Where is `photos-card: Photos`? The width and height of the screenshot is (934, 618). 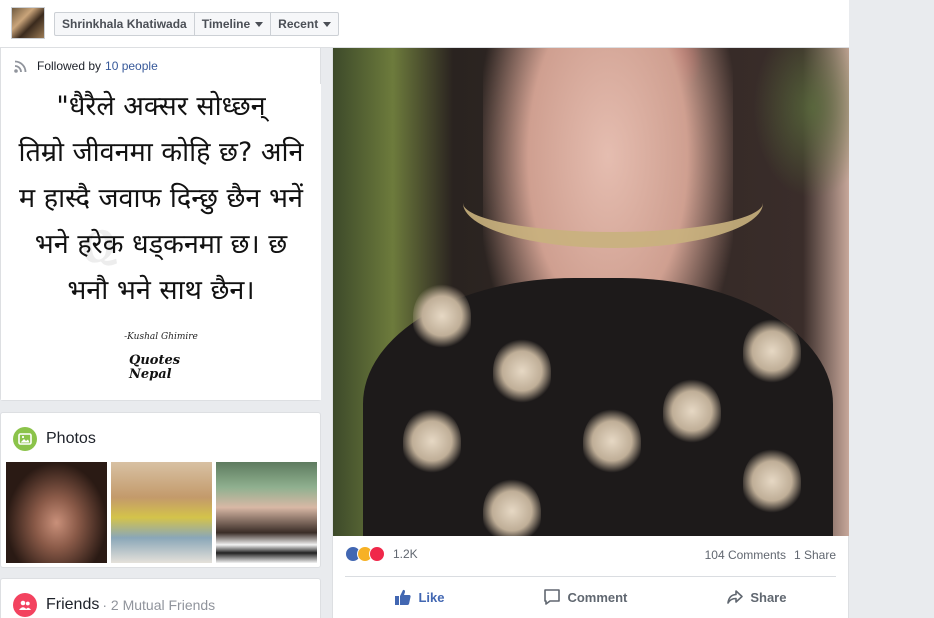 photos-card: Photos is located at coordinates (160, 490).